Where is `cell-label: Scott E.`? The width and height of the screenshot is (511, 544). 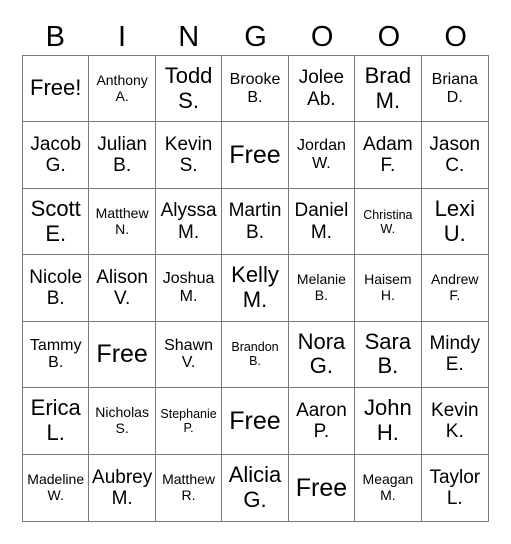 cell-label: Scott E. is located at coordinates (55, 220).